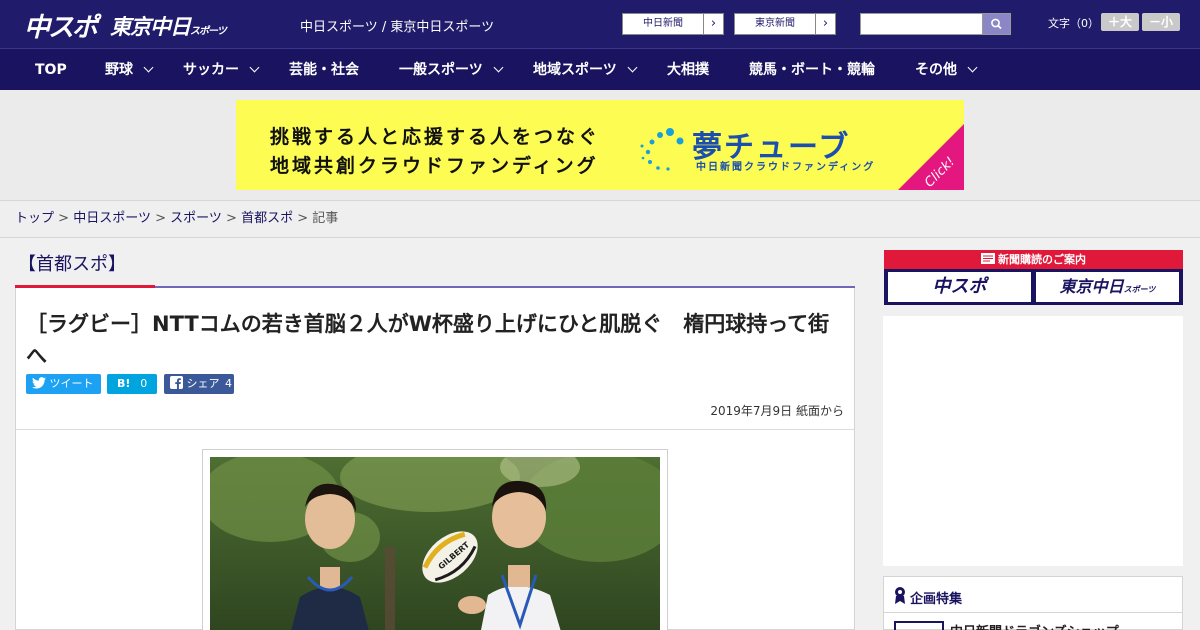 The width and height of the screenshot is (1200, 630). What do you see at coordinates (988, 258) in the screenshot?
I see `newspaper-icon` at bounding box center [988, 258].